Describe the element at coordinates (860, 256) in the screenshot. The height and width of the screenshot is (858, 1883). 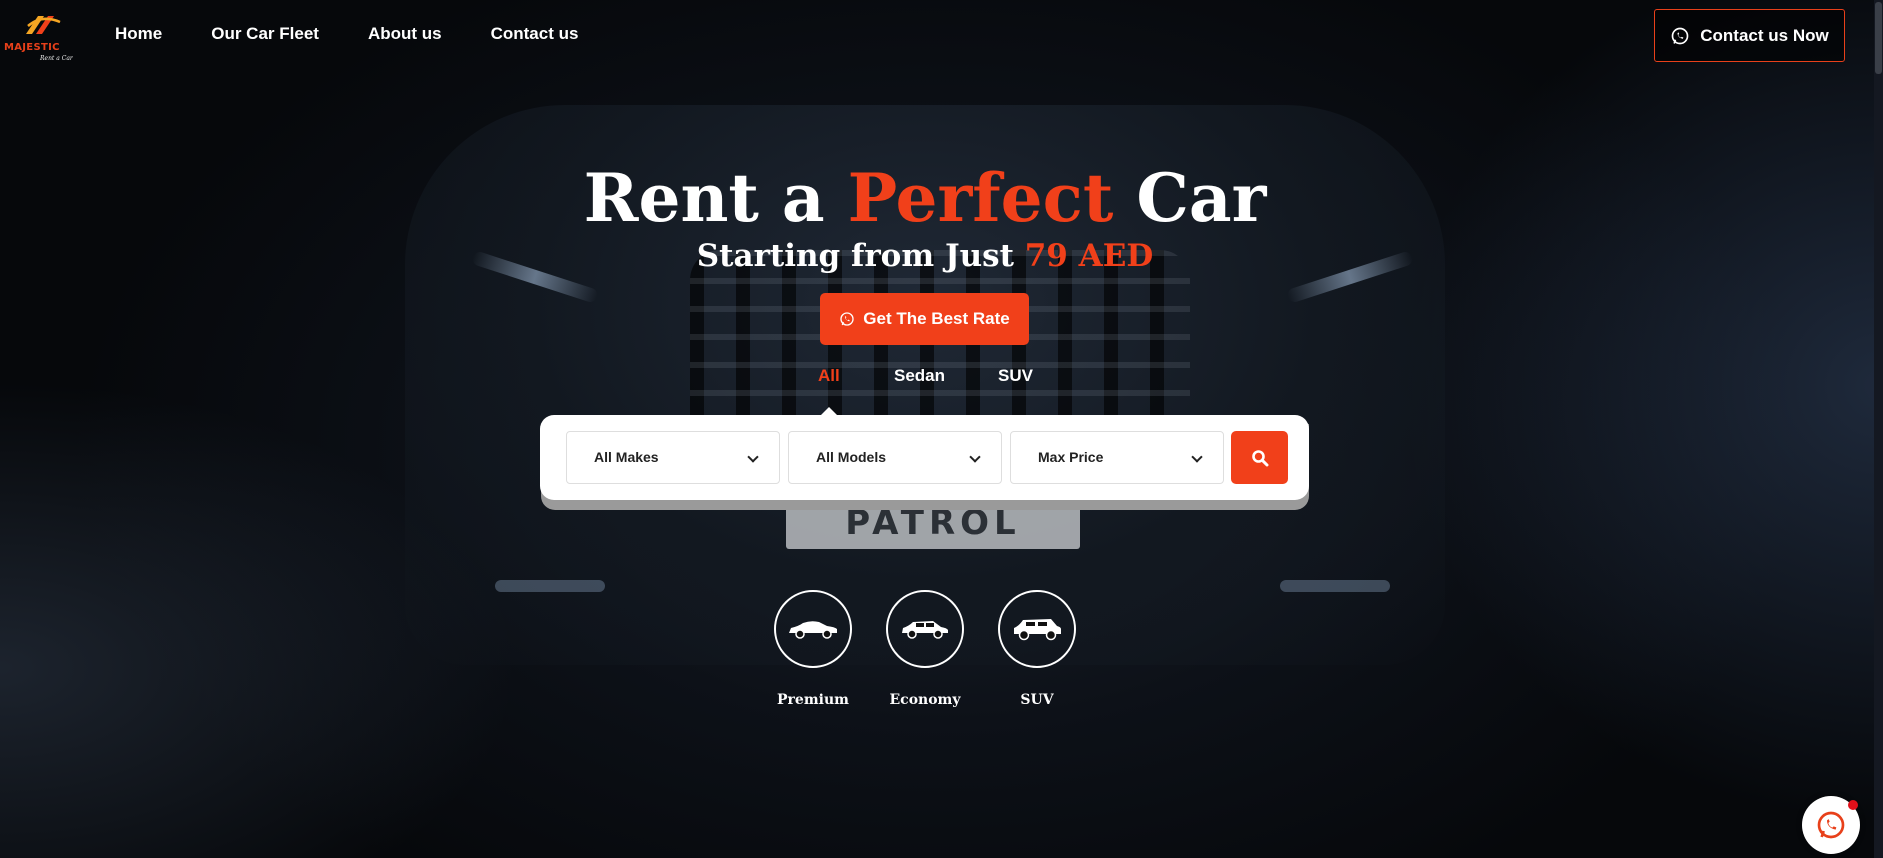
I see `hero-subtitle-text: Starting from Just` at that location.